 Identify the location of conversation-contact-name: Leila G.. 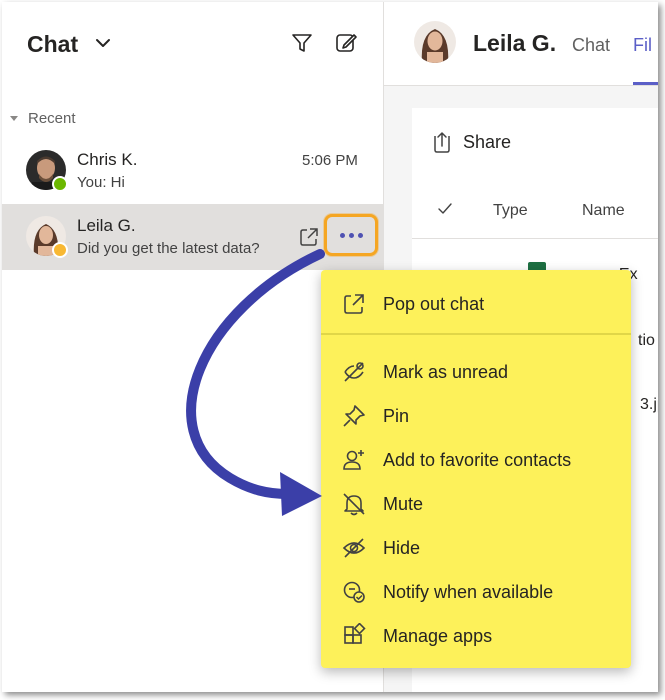
(515, 43).